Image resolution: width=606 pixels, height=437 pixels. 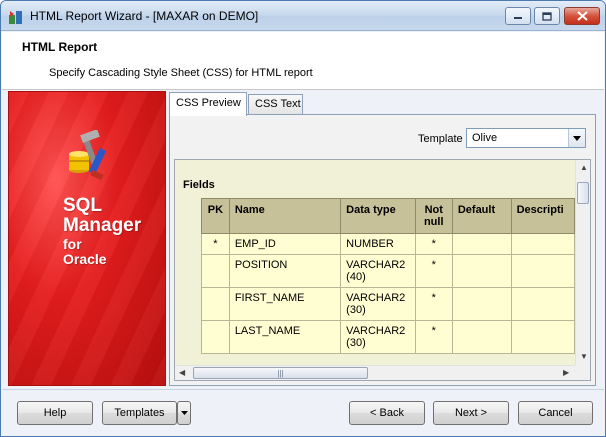 What do you see at coordinates (542, 216) in the screenshot?
I see `column-header-description: Descripti` at bounding box center [542, 216].